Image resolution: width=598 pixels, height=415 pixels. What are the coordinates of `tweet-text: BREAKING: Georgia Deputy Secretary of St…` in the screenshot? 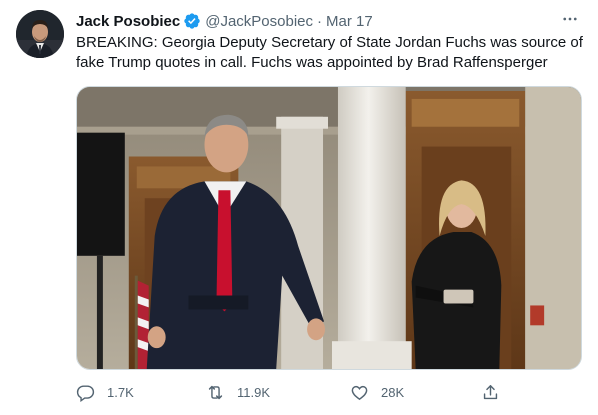 It's located at (331, 53).